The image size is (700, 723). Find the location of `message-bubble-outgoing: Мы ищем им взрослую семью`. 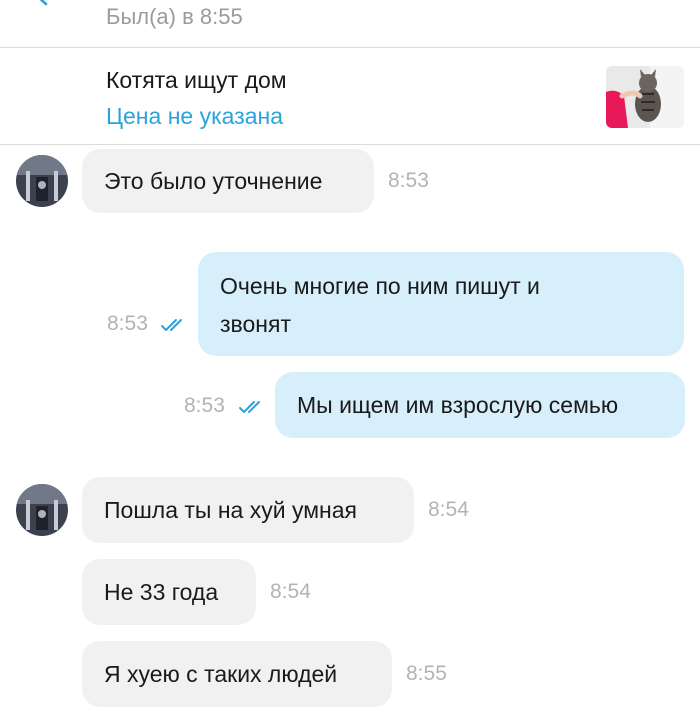

message-bubble-outgoing: Мы ищем им взрослую семью is located at coordinates (480, 405).